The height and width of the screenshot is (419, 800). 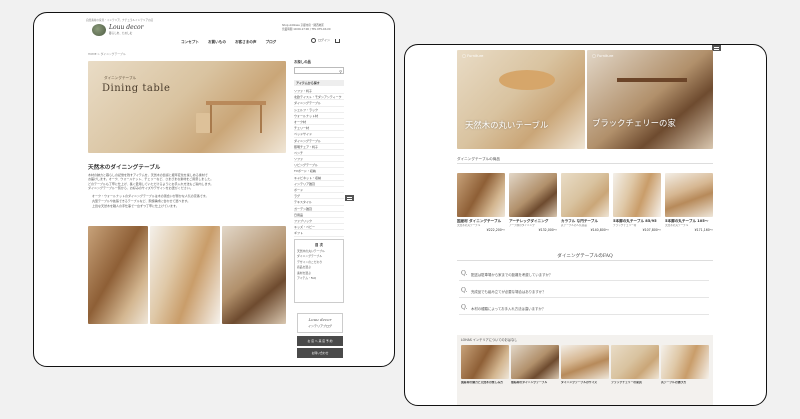 What do you see at coordinates (320, 353) in the screenshot?
I see `contact-button: お問い合わせ` at bounding box center [320, 353].